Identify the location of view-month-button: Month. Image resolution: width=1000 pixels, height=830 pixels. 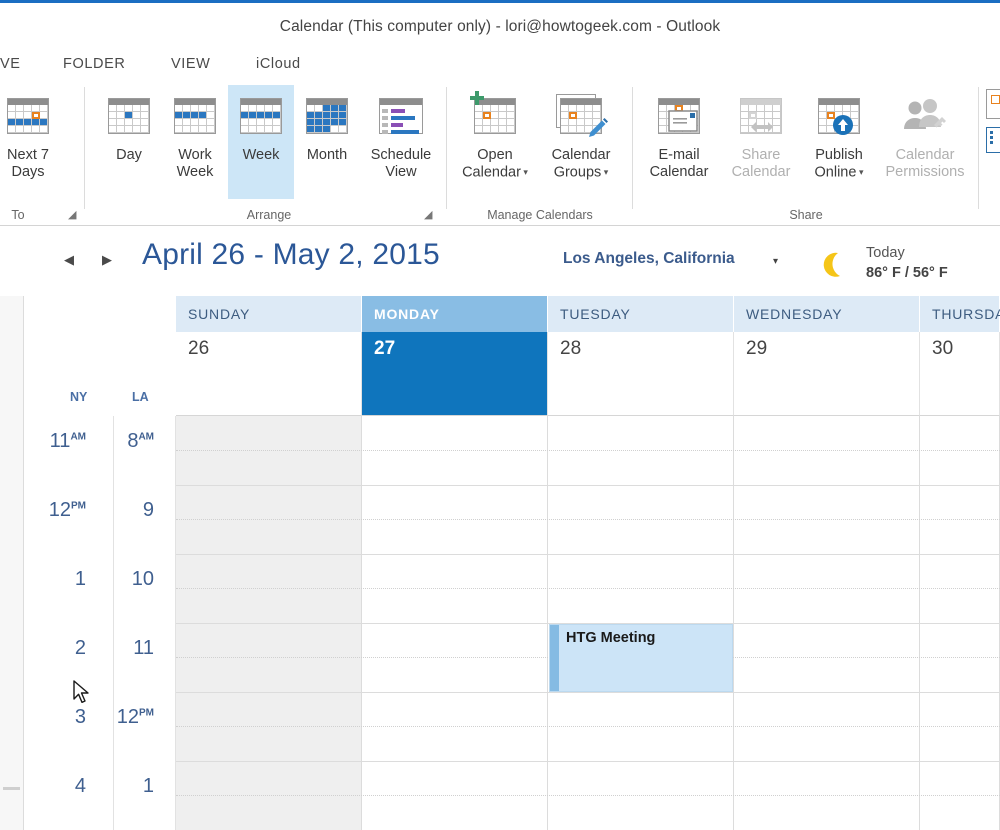
(327, 142).